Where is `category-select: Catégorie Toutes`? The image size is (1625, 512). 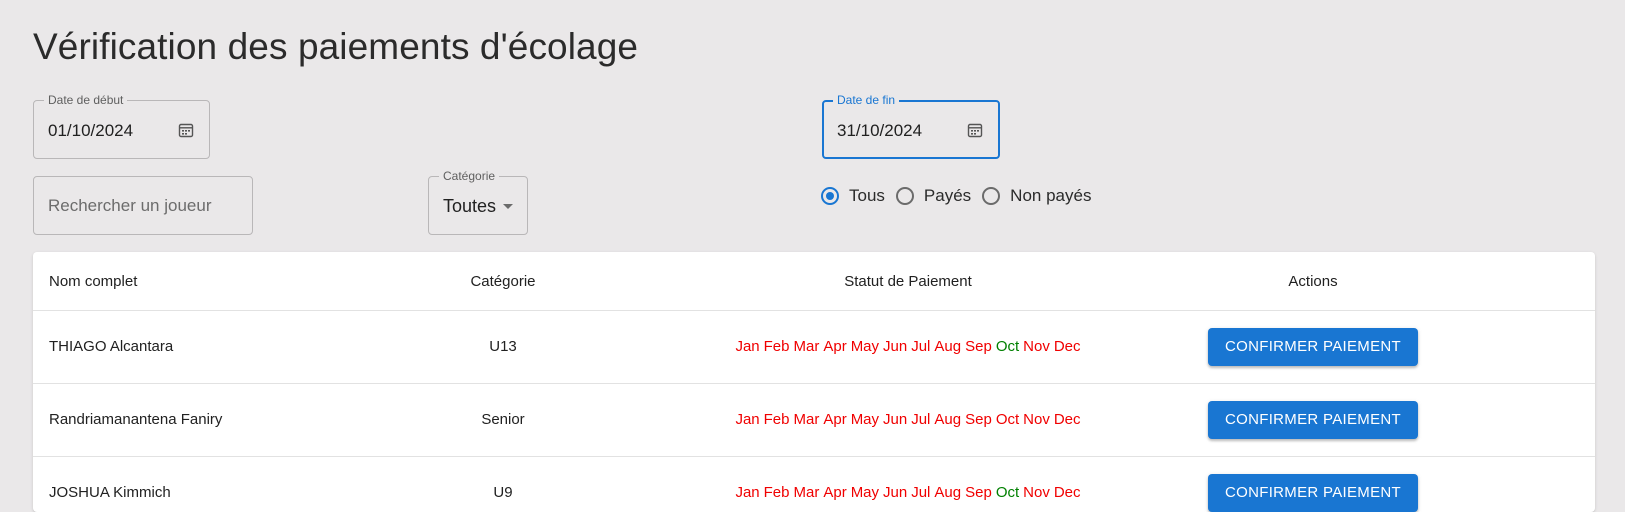 category-select: Catégorie Toutes is located at coordinates (478, 201).